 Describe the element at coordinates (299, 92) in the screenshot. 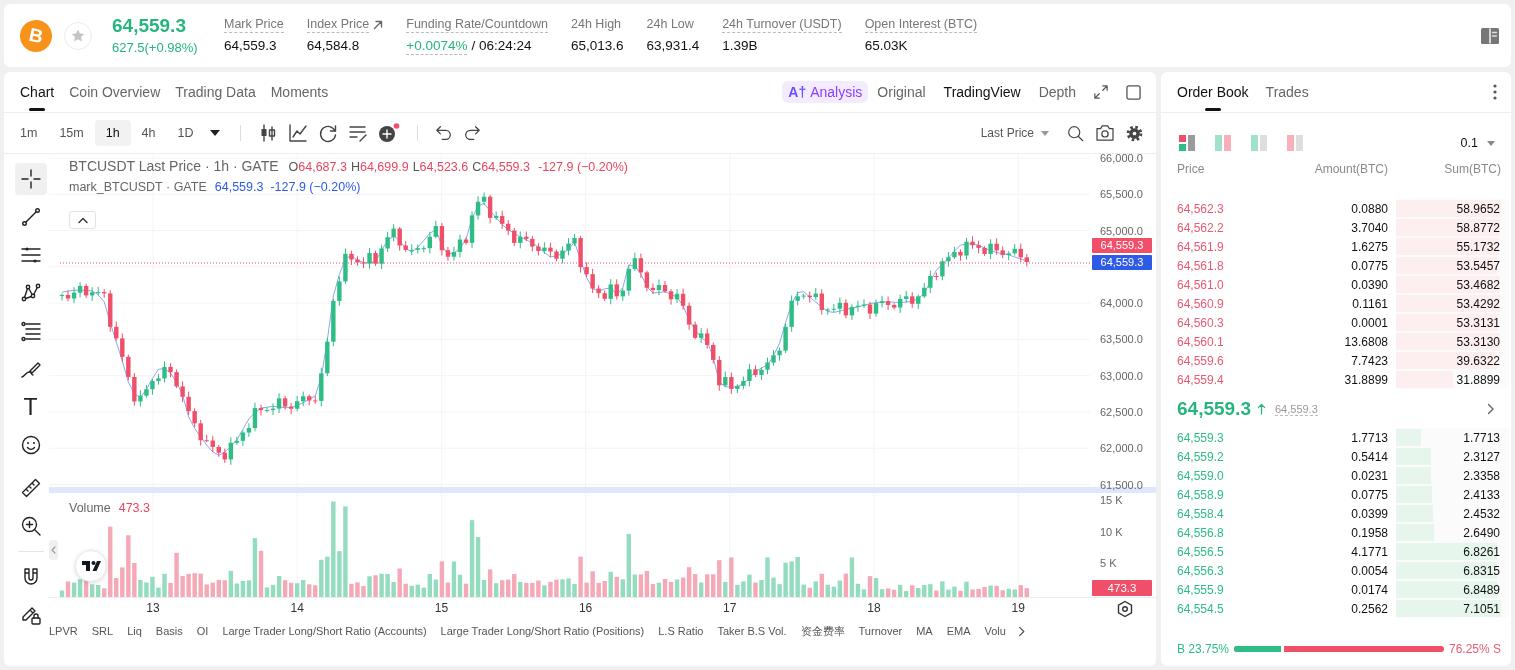

I see `chart-tab: Moments` at that location.